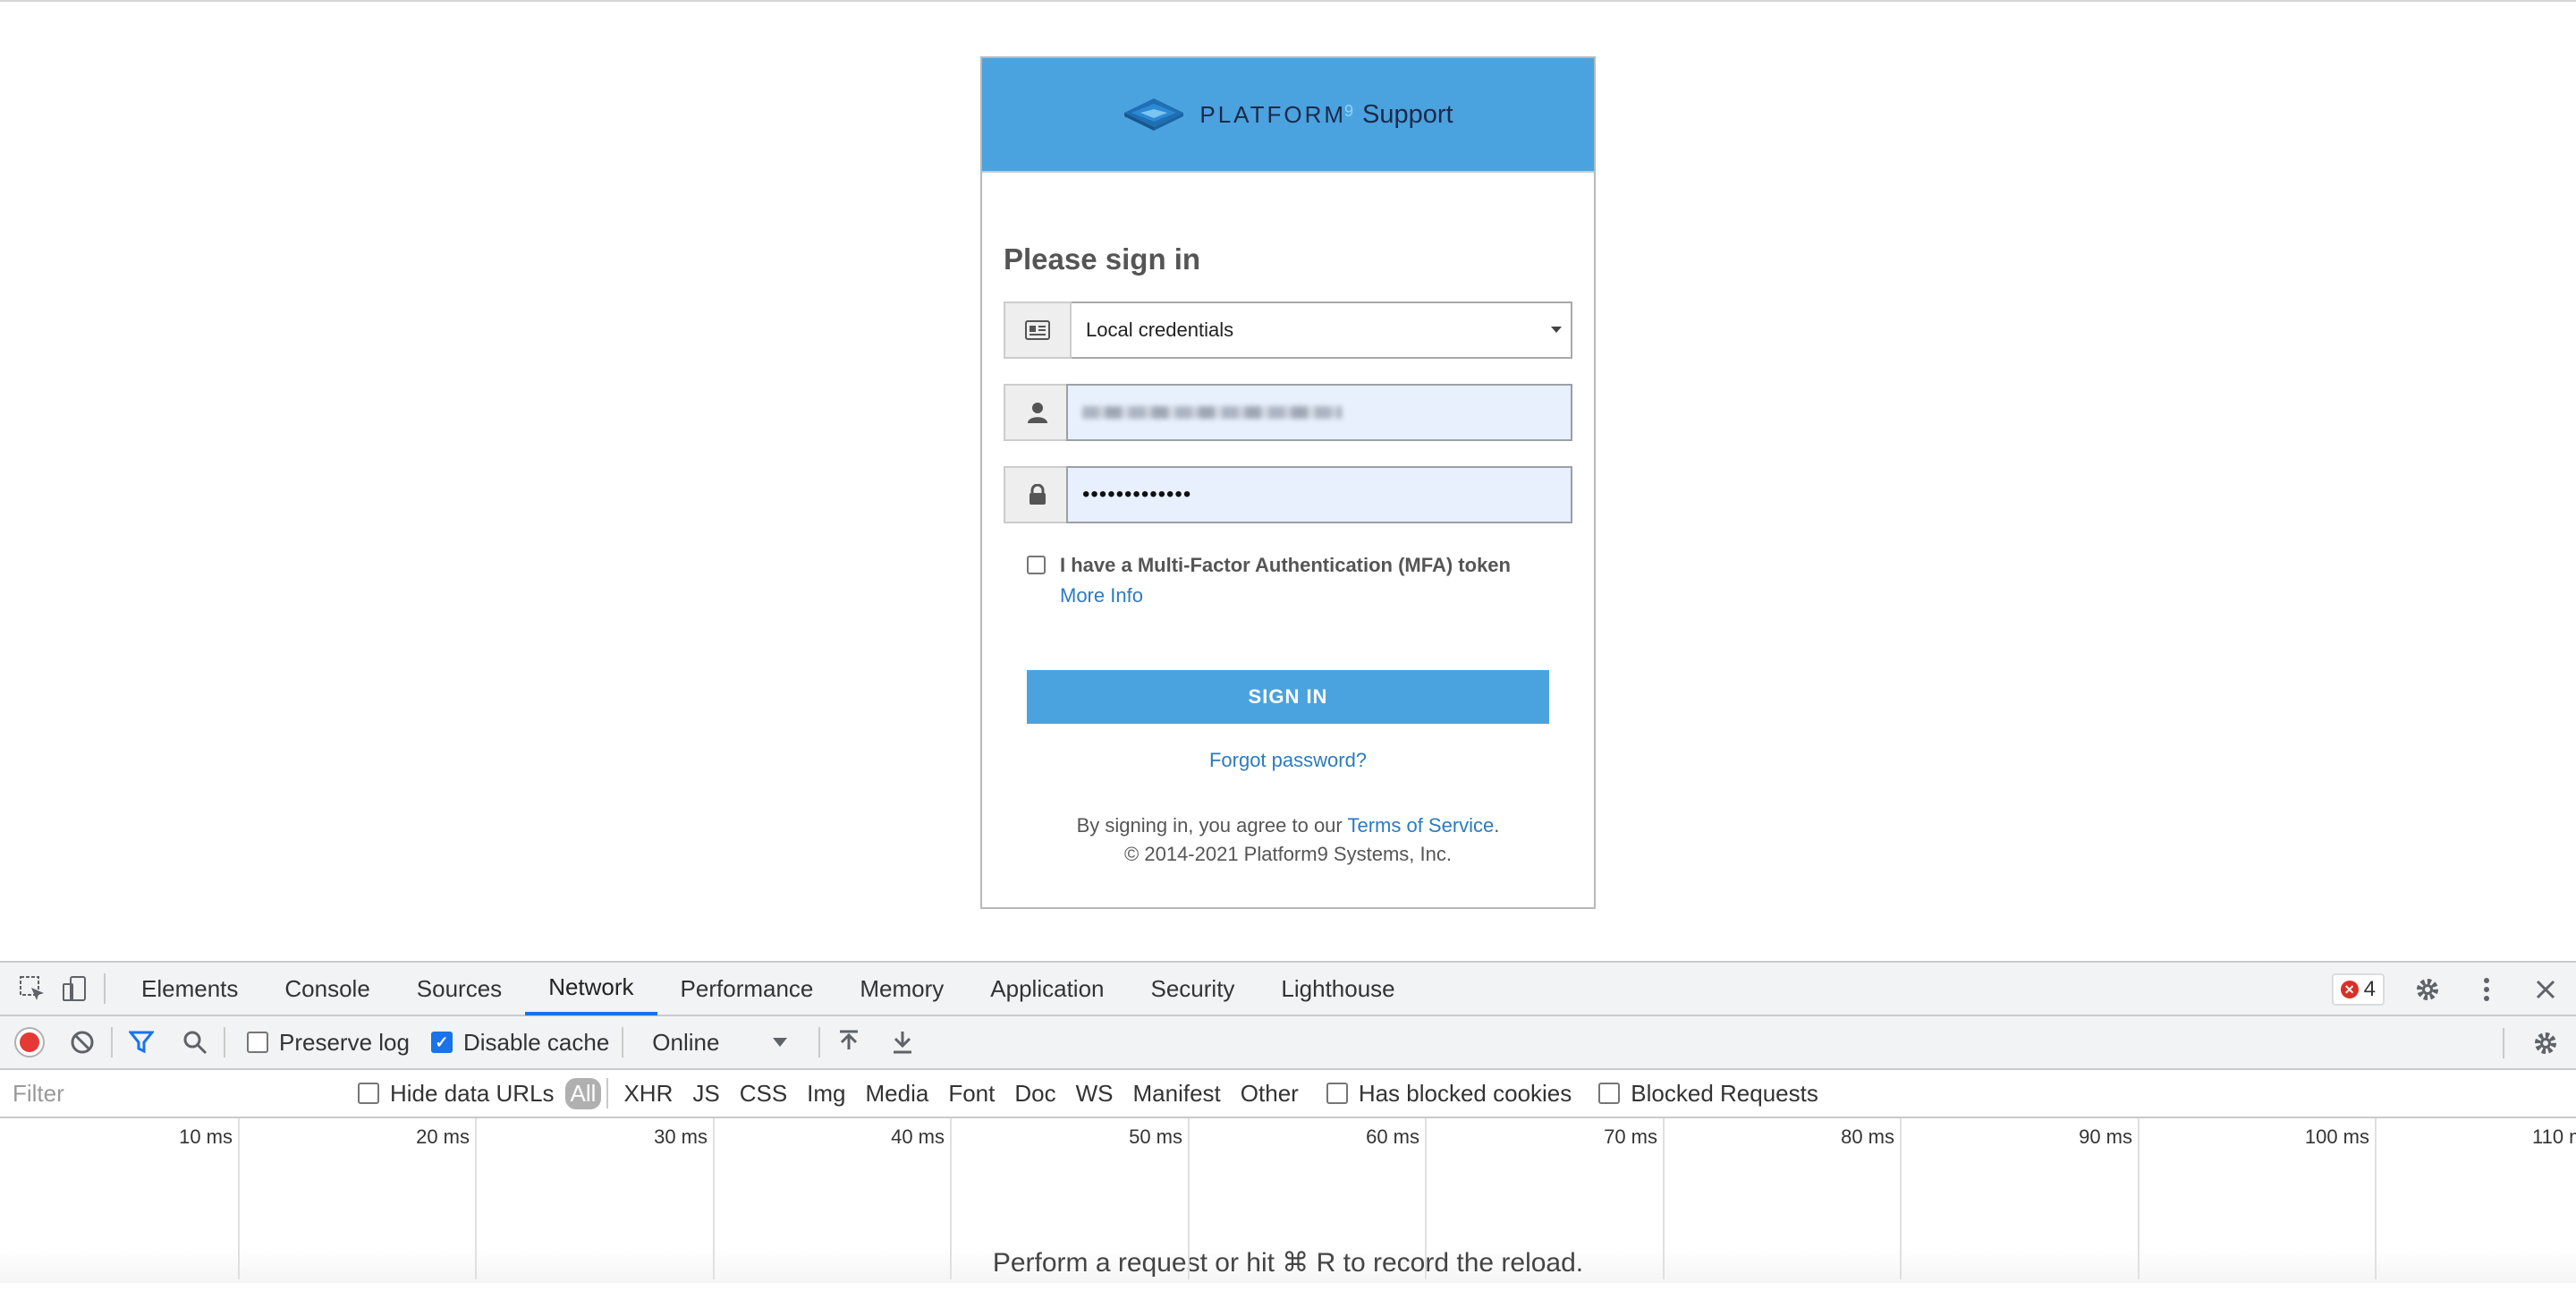 This screenshot has width=2576, height=1308. Describe the element at coordinates (1038, 412) in the screenshot. I see `user-icon` at that location.